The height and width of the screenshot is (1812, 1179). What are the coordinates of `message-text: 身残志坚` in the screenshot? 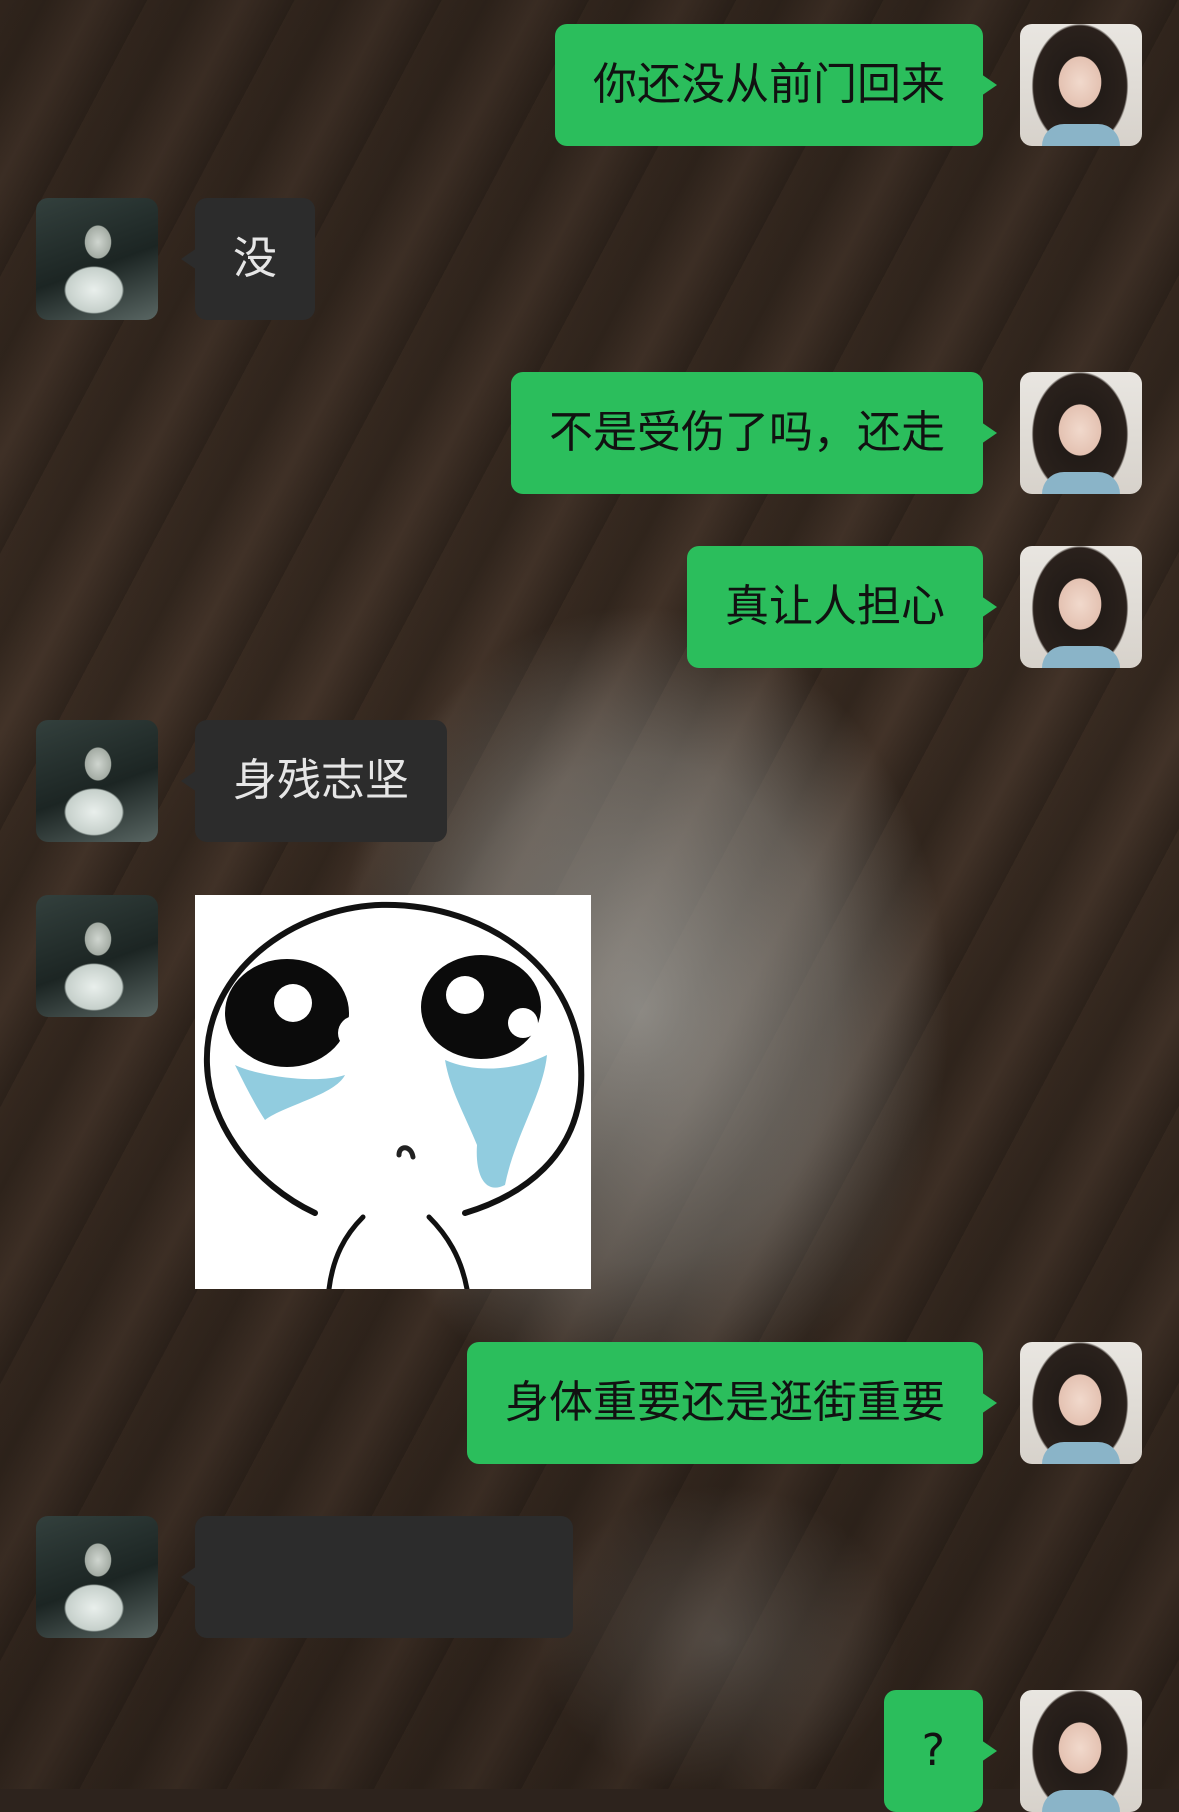 It's located at (321, 780).